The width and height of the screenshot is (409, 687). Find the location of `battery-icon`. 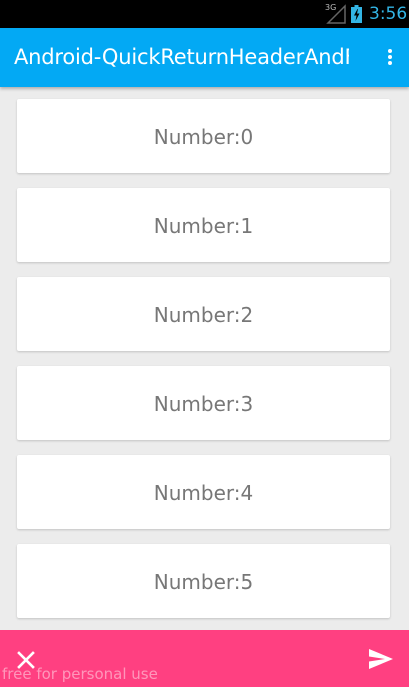

battery-icon is located at coordinates (356, 14).